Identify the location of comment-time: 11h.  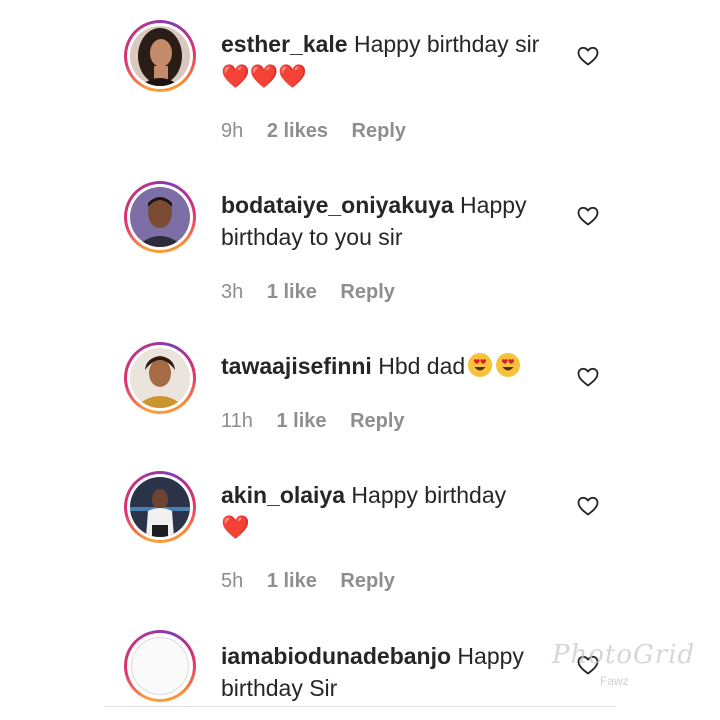
(237, 421).